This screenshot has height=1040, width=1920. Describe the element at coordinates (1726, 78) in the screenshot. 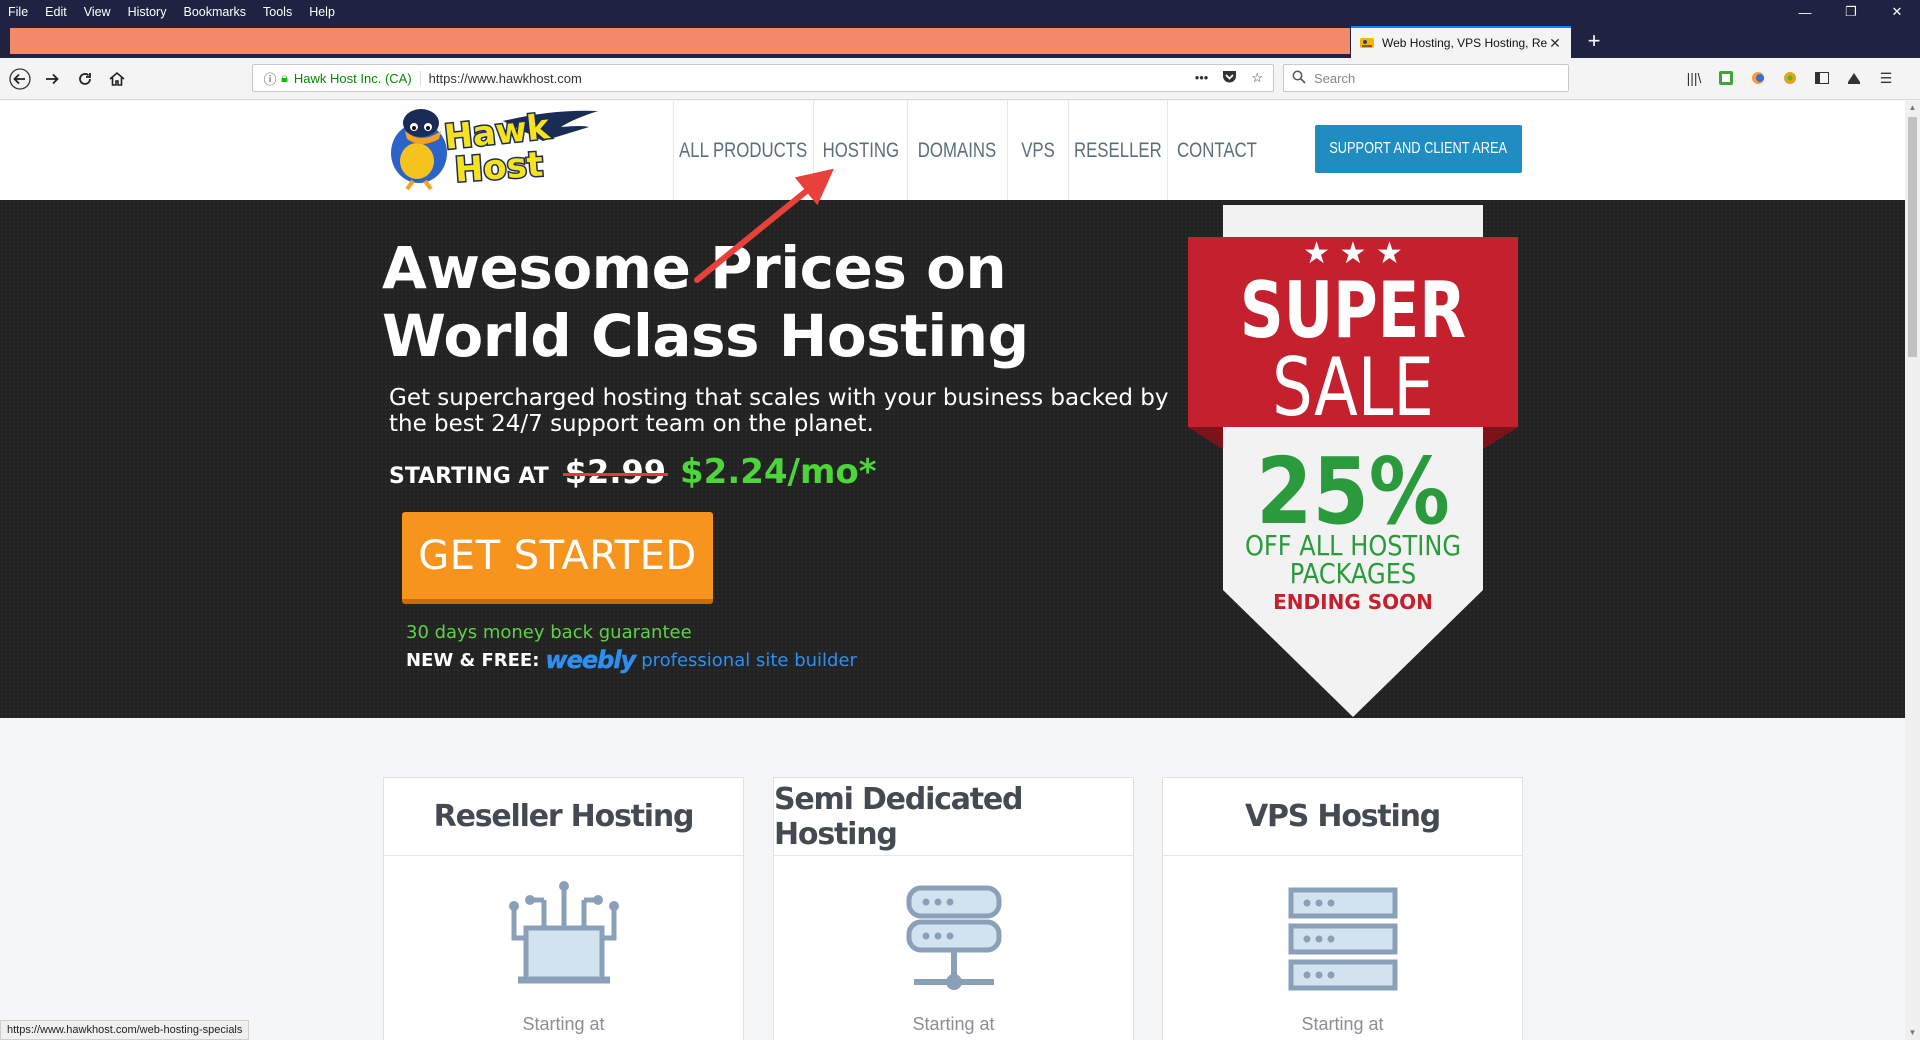

I see `extension-green-icon` at that location.